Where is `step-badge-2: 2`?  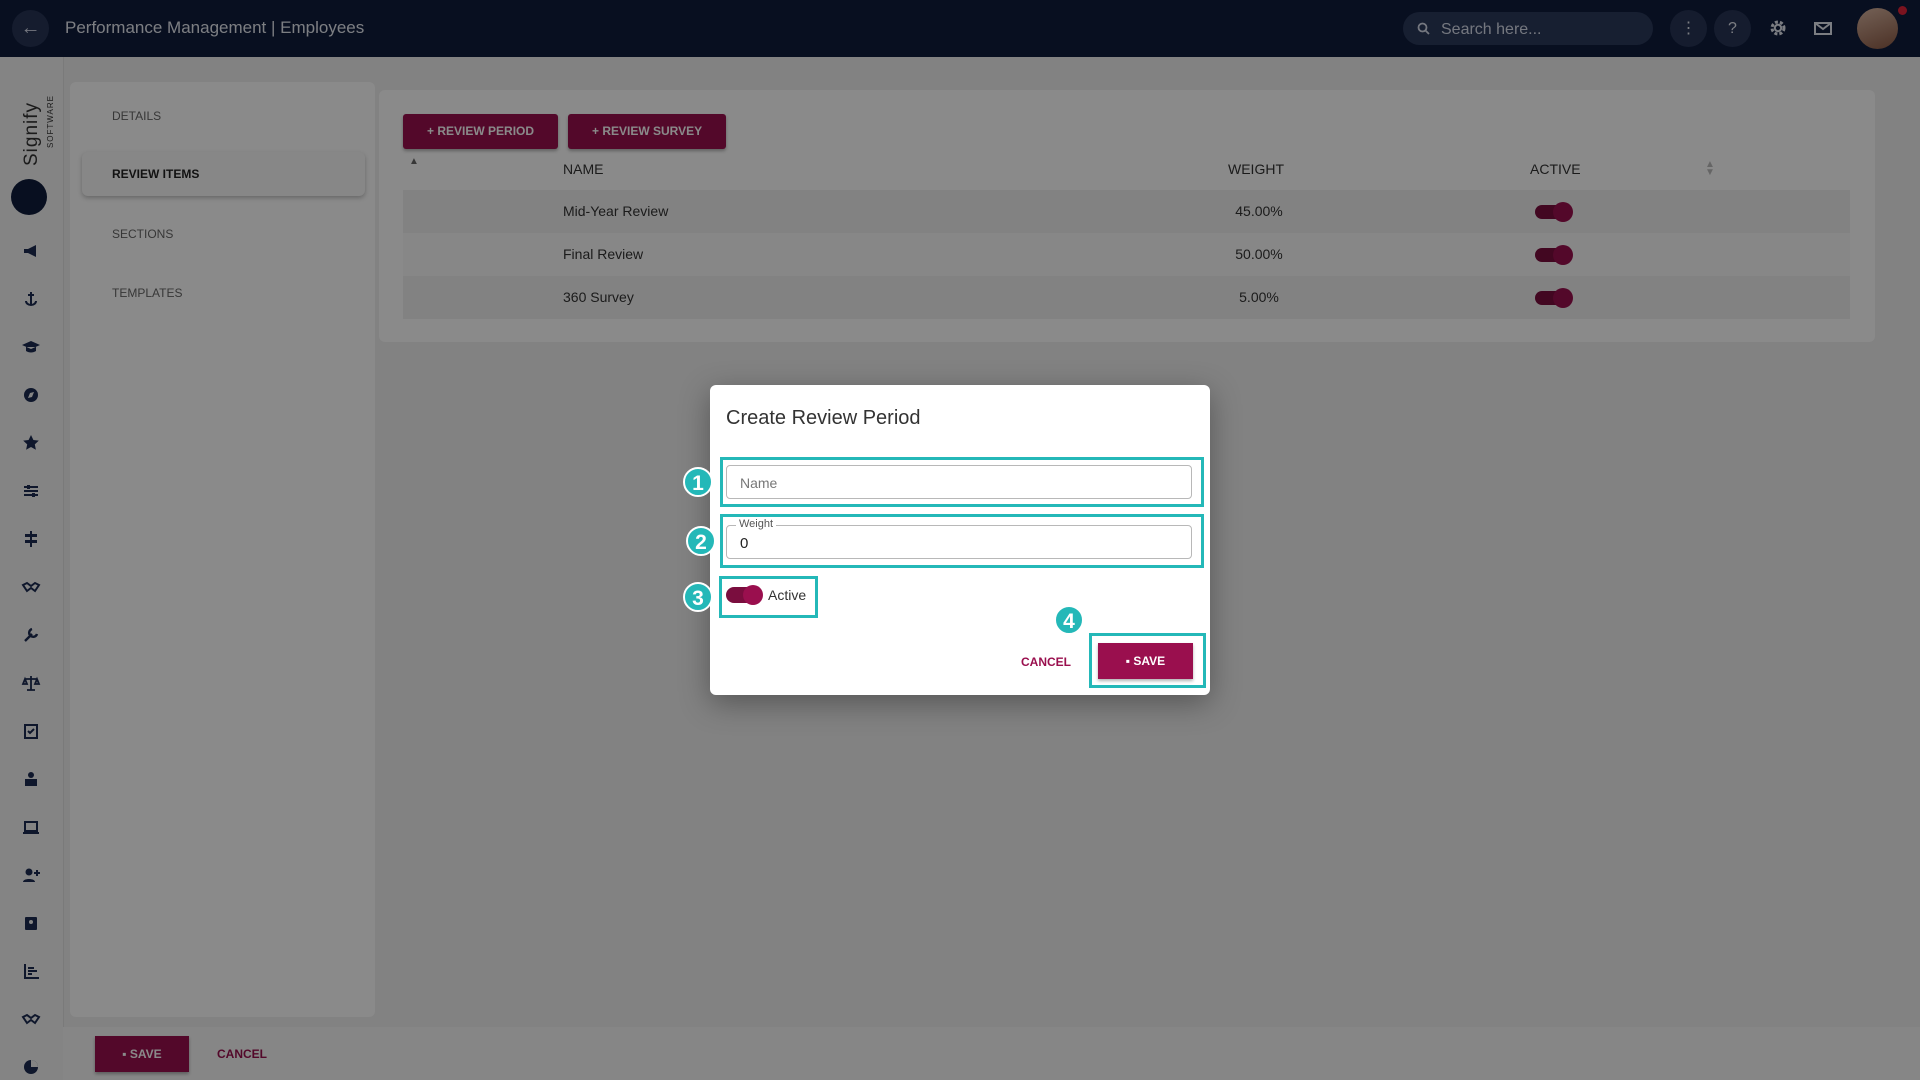 step-badge-2: 2 is located at coordinates (701, 541).